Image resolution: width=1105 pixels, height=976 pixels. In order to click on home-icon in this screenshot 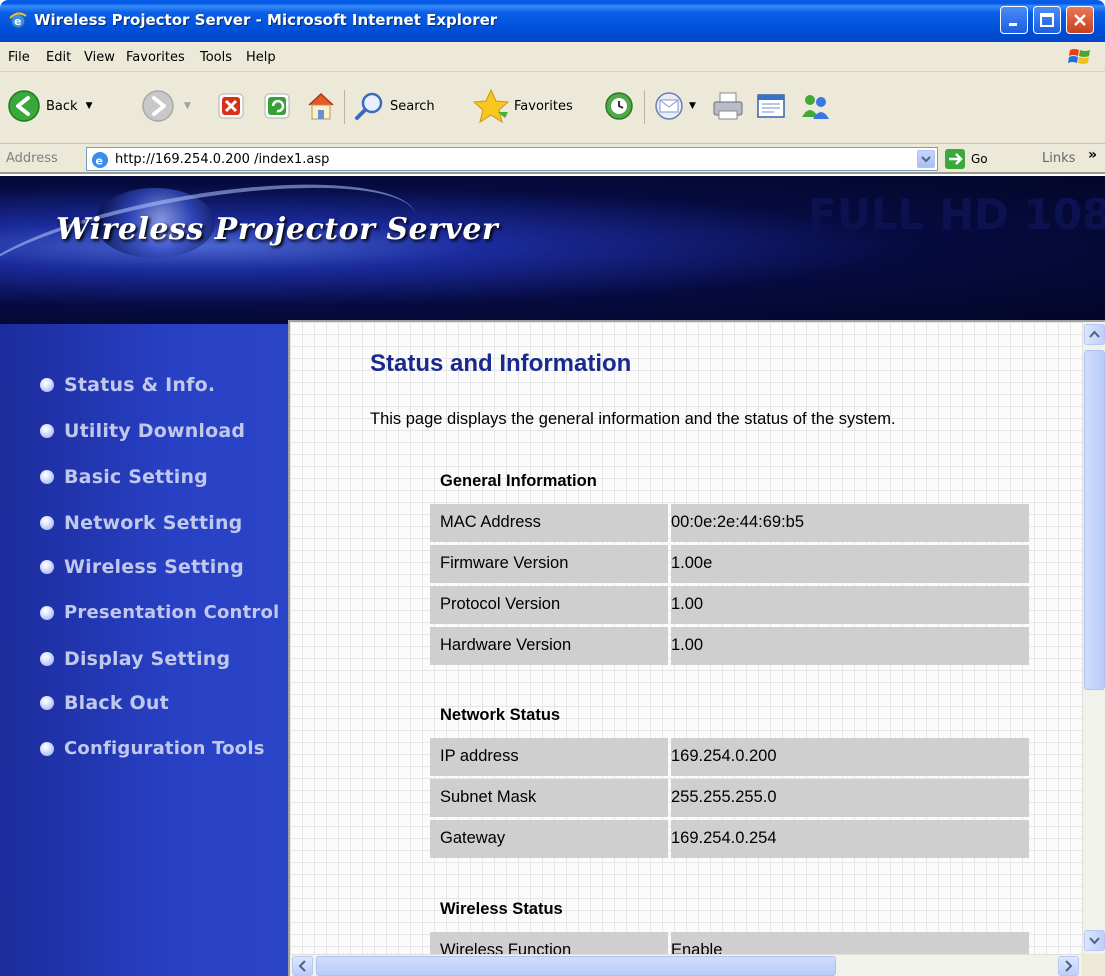, I will do `click(321, 106)`.